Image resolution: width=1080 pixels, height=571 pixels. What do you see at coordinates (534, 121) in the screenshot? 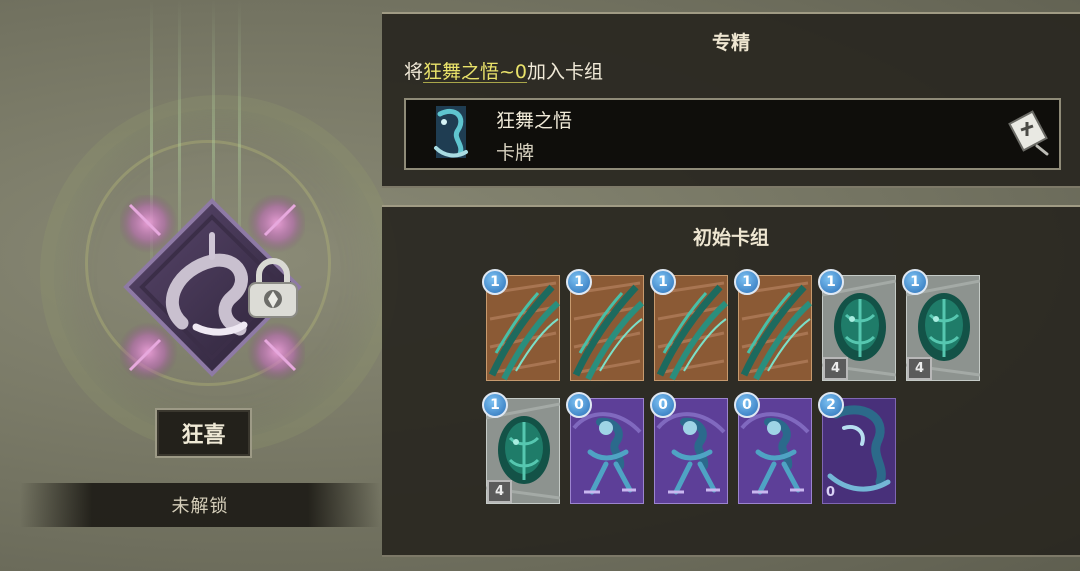
I see `spec-card-name: 狂舞之悟` at bounding box center [534, 121].